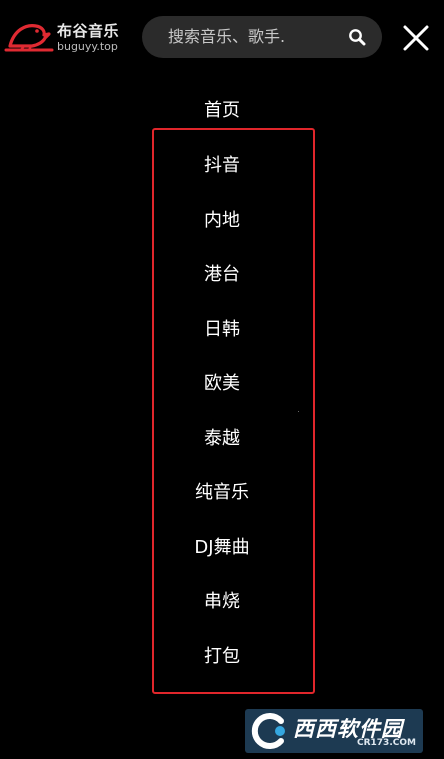 The image size is (444, 759). I want to click on menu-item-bundle: 打包, so click(222, 657).